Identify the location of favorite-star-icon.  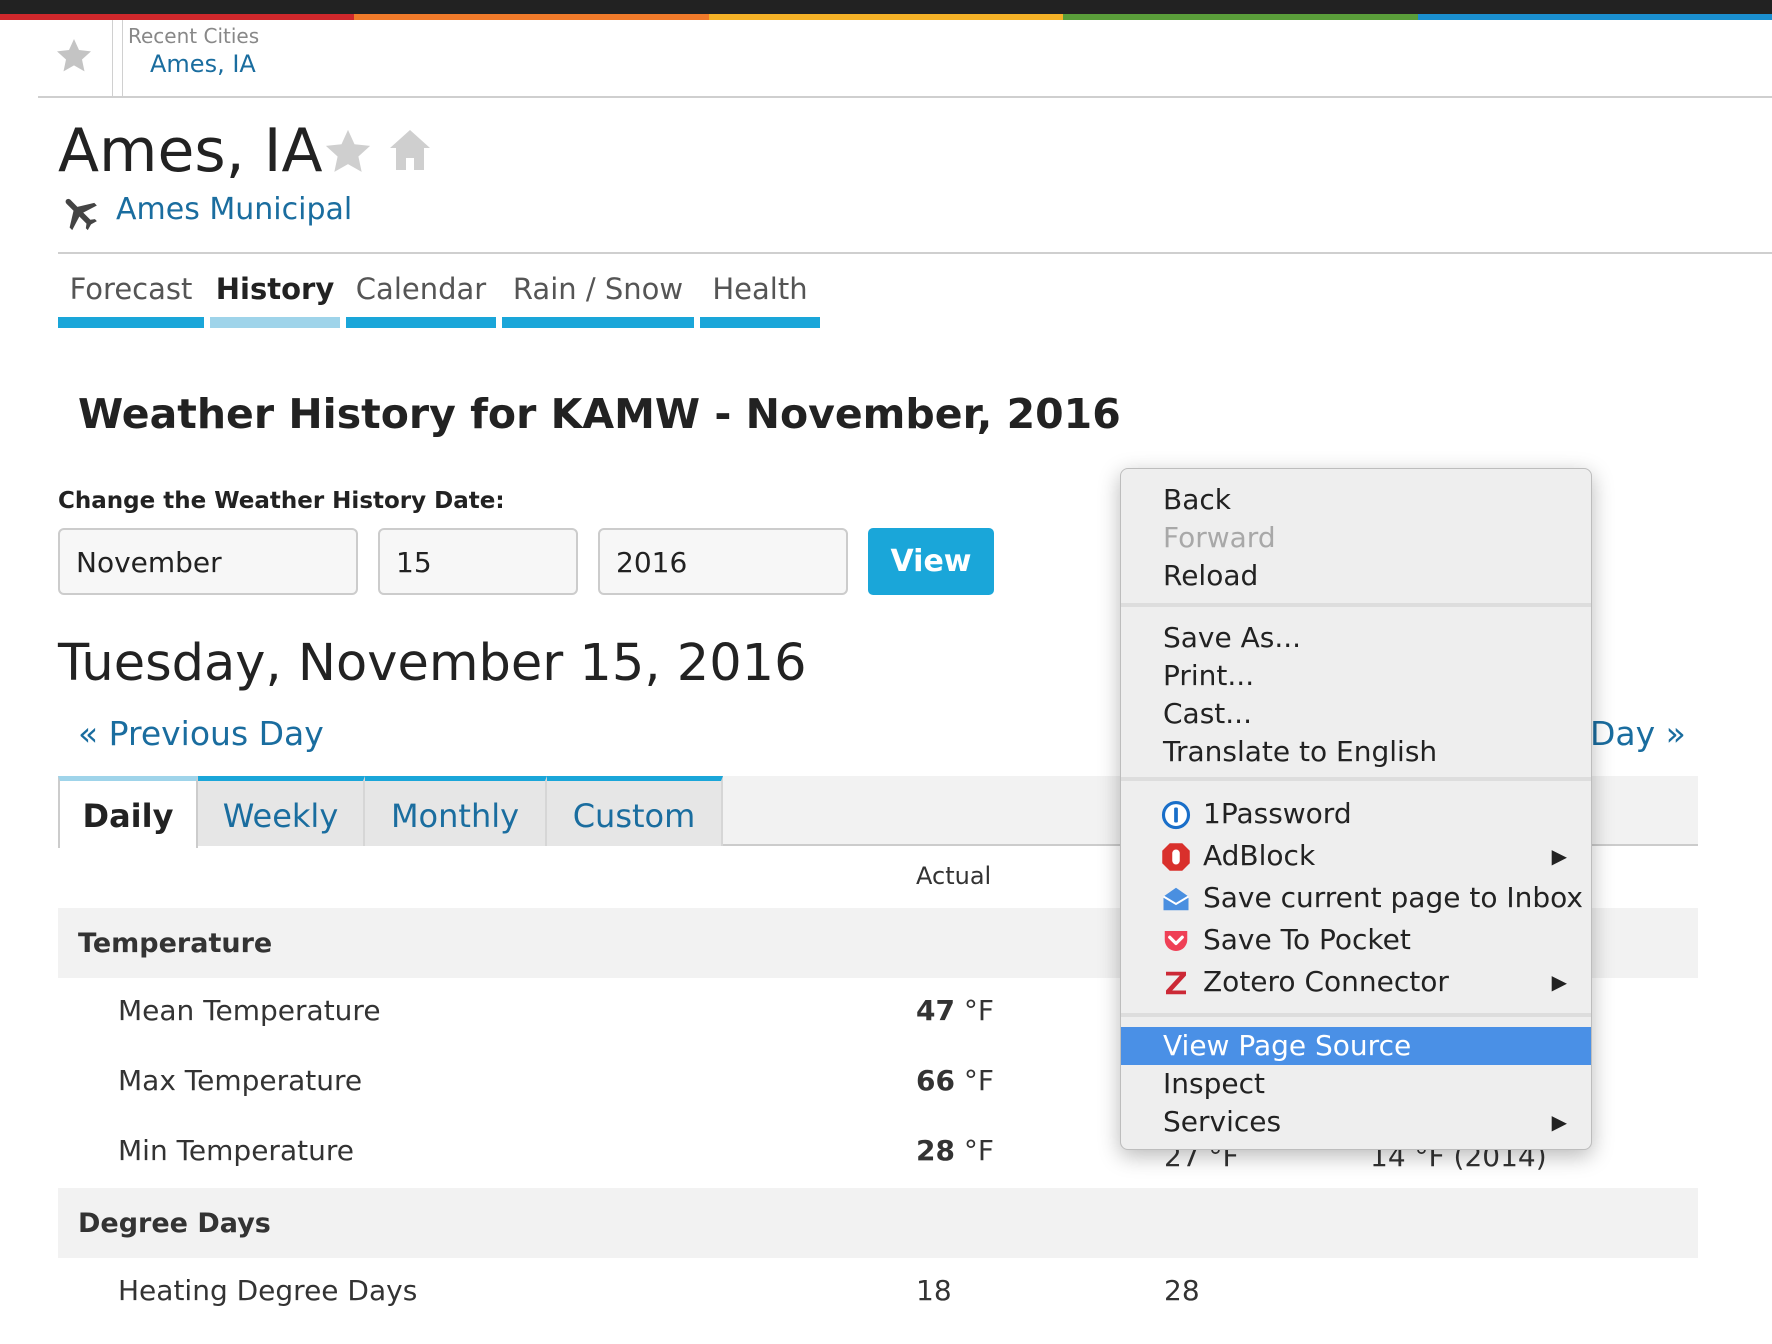
(74, 56).